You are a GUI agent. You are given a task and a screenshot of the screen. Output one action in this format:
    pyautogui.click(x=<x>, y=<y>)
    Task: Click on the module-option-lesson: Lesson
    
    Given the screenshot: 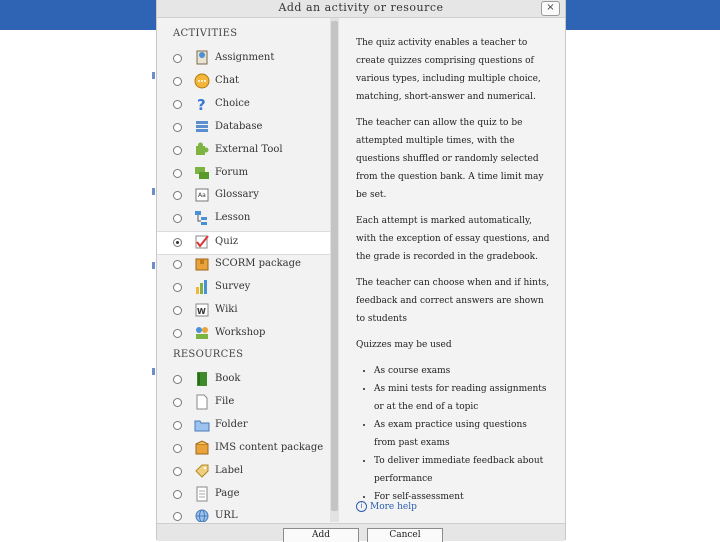 What is the action you would take?
    pyautogui.click(x=242, y=219)
    